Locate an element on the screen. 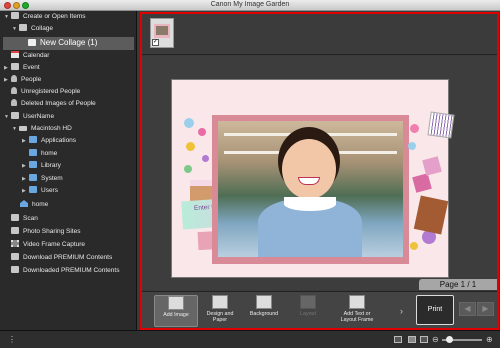 The height and width of the screenshot is (348, 500). sidebar-item-users: ▶ Users is located at coordinates (40, 191).